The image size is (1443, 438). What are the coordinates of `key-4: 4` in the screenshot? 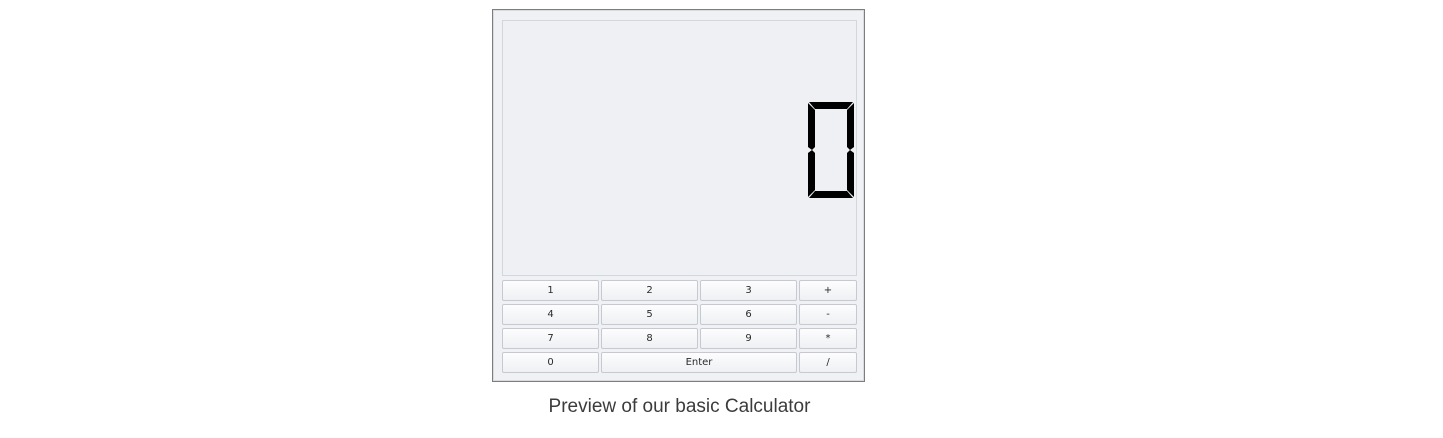 It's located at (550, 314).